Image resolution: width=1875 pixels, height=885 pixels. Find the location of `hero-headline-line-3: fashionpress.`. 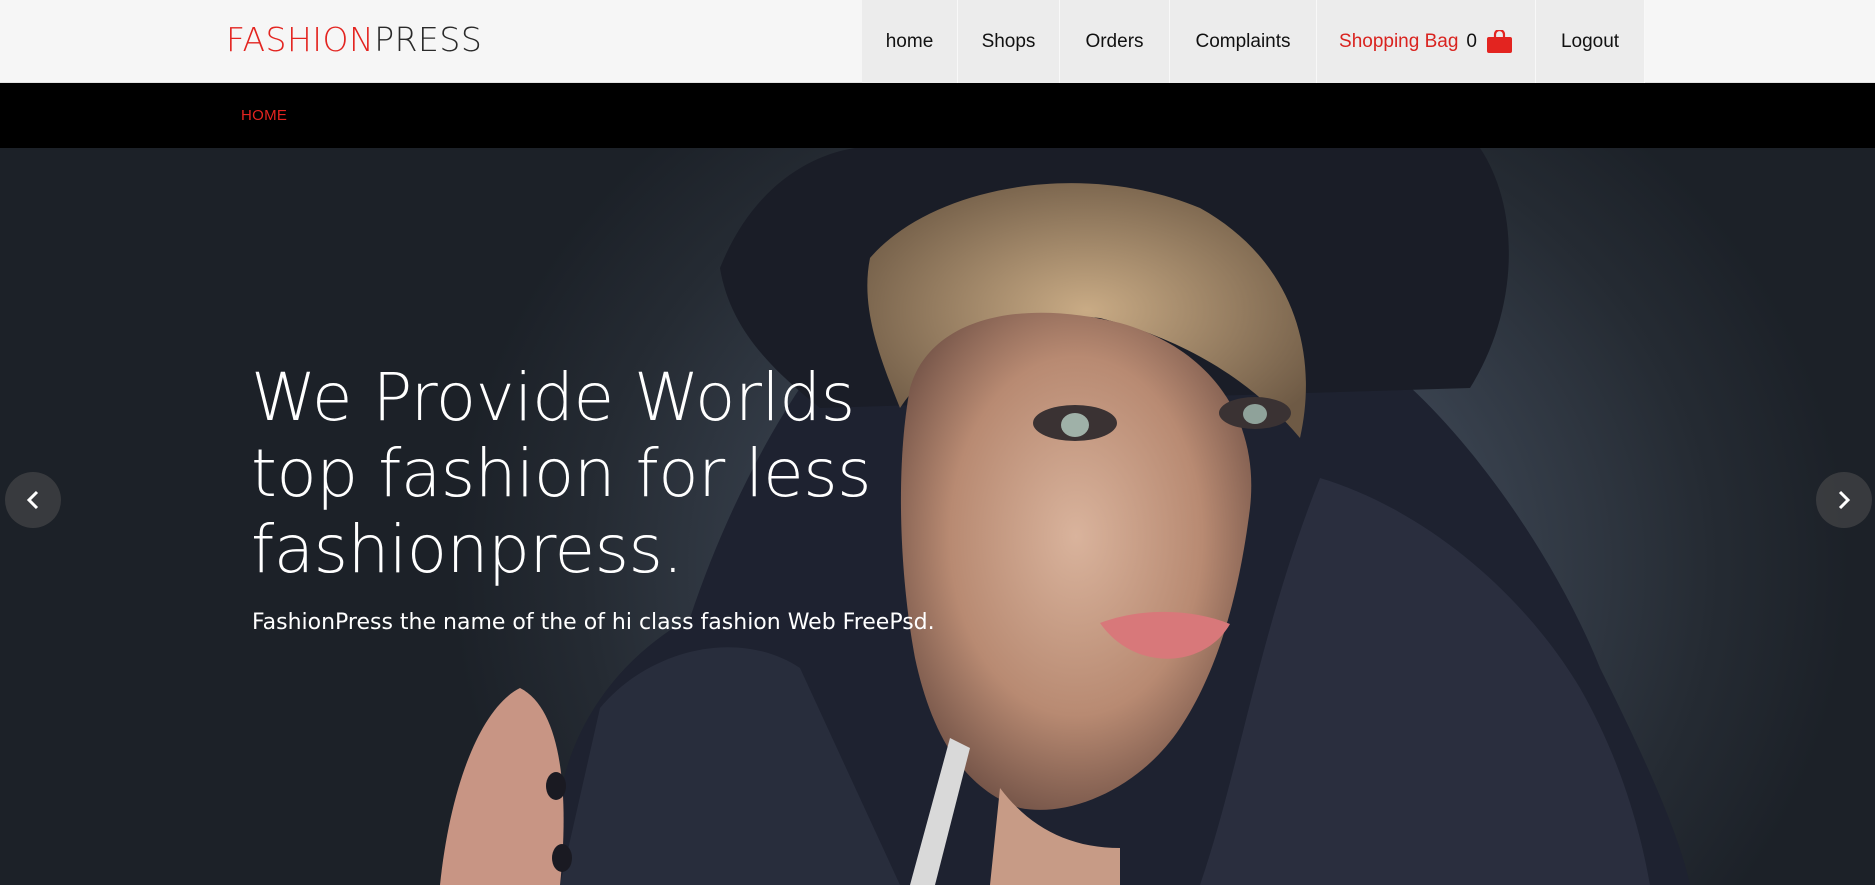

hero-headline-line-3: fashionpress. is located at coordinates (467, 549).